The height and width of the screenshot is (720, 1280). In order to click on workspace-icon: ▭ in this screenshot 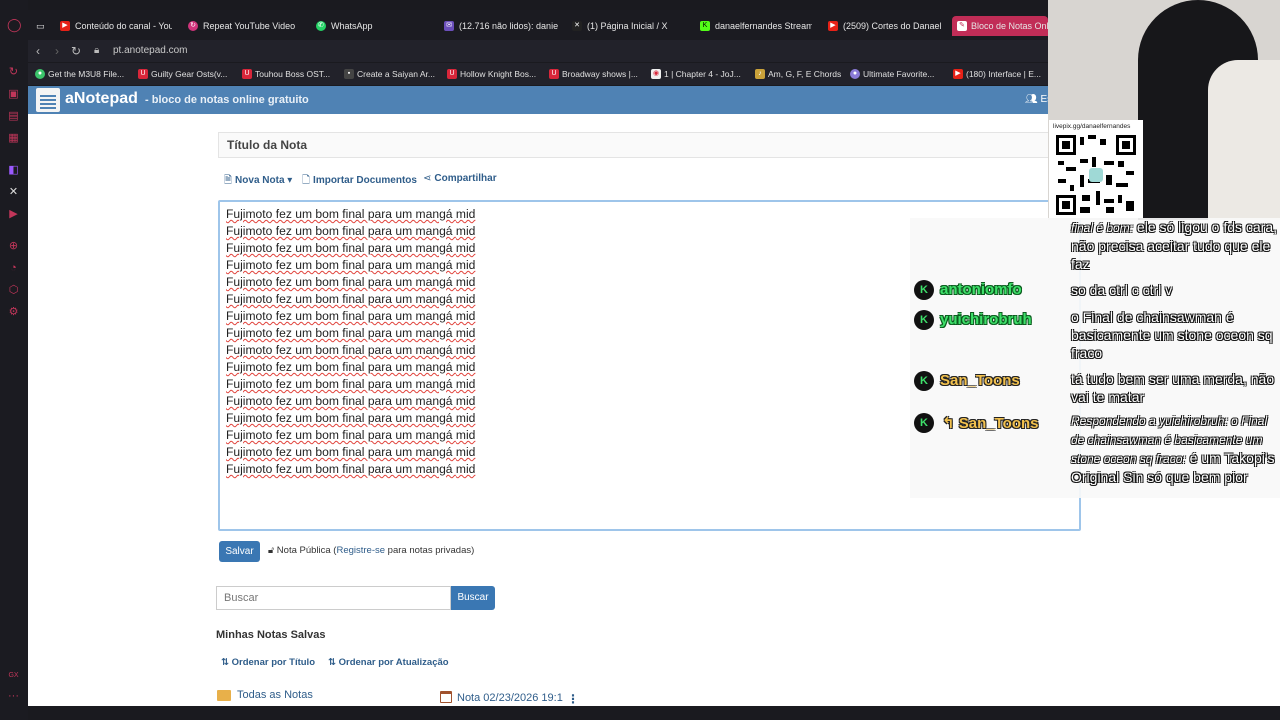, I will do `click(42, 26)`.